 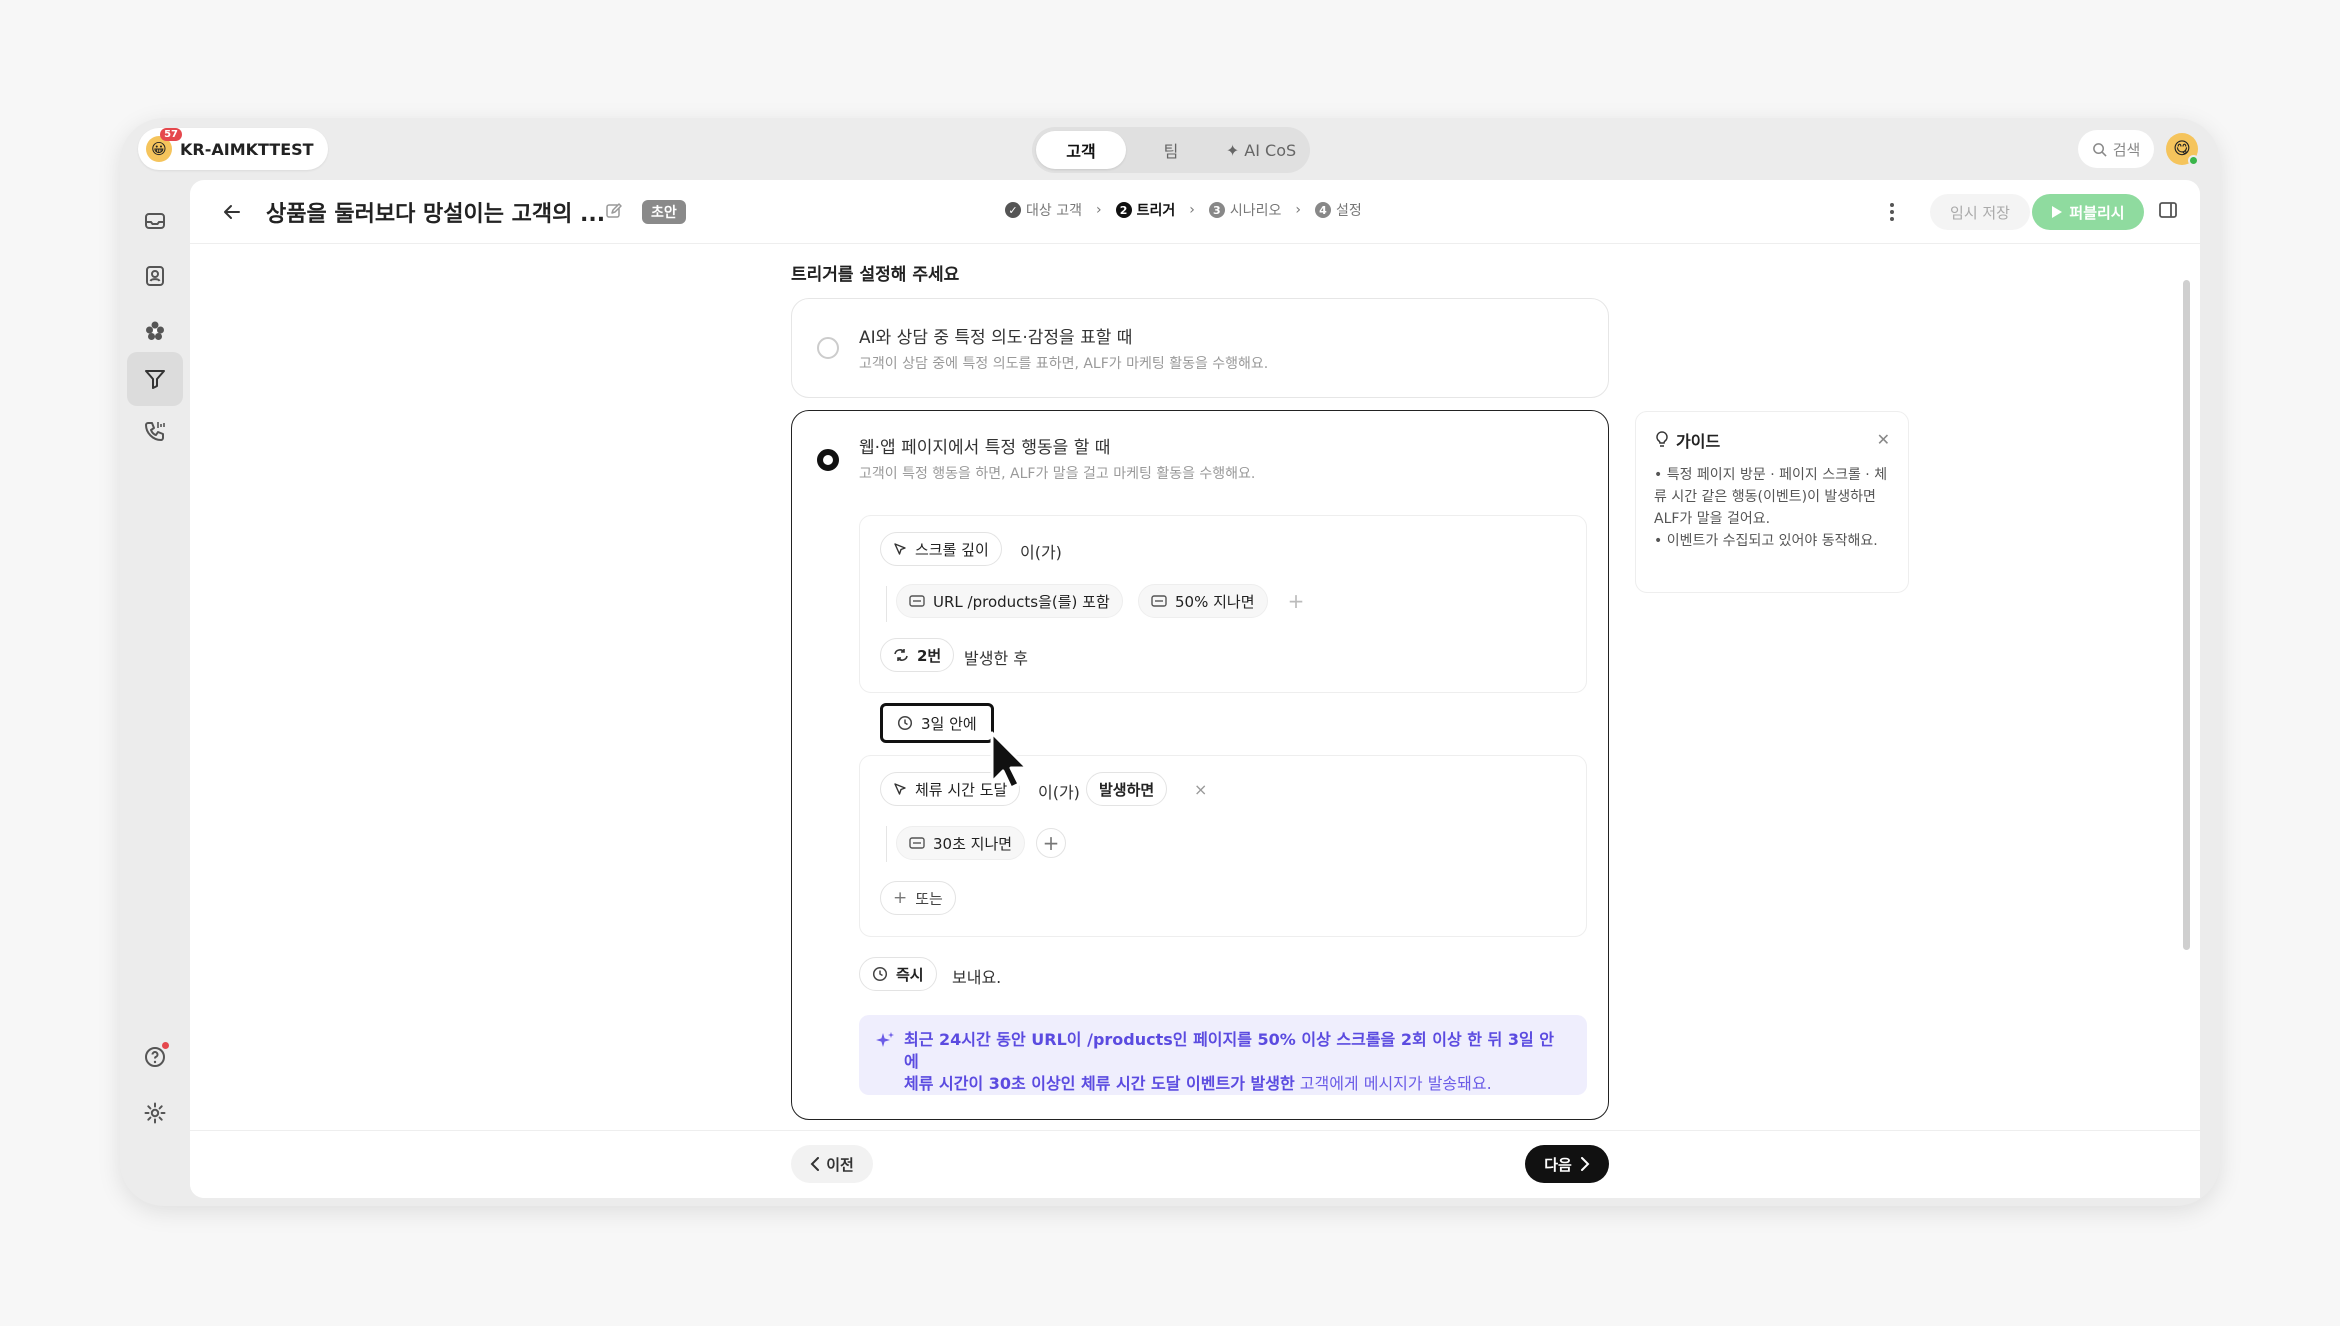 What do you see at coordinates (1662, 439) in the screenshot?
I see `lightbulb-icon` at bounding box center [1662, 439].